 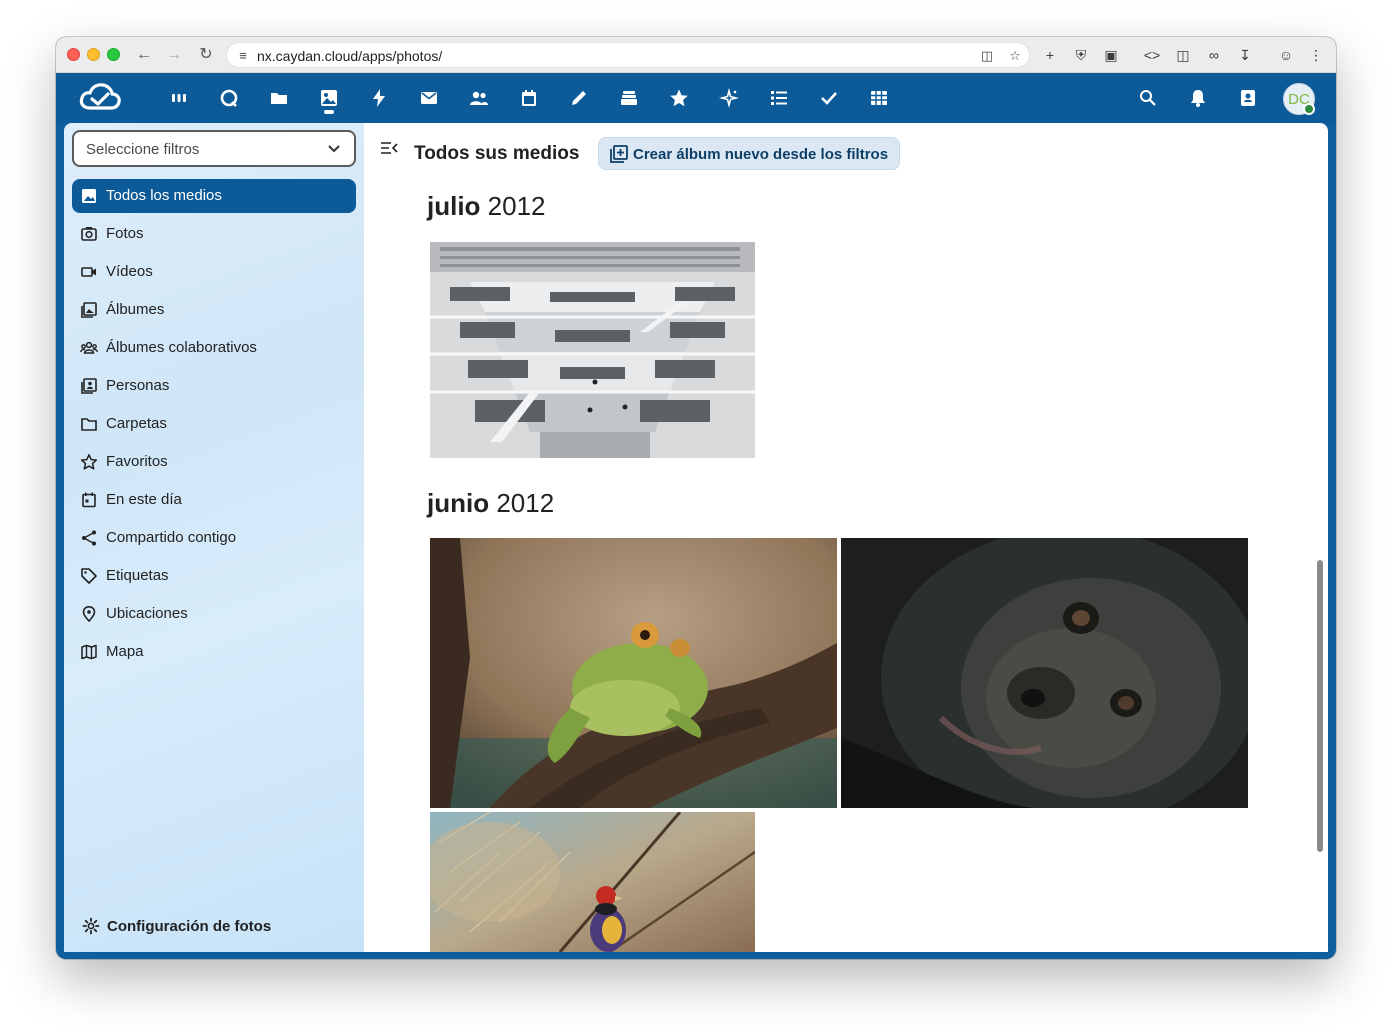 I want to click on photos-icon, so click(x=329, y=98).